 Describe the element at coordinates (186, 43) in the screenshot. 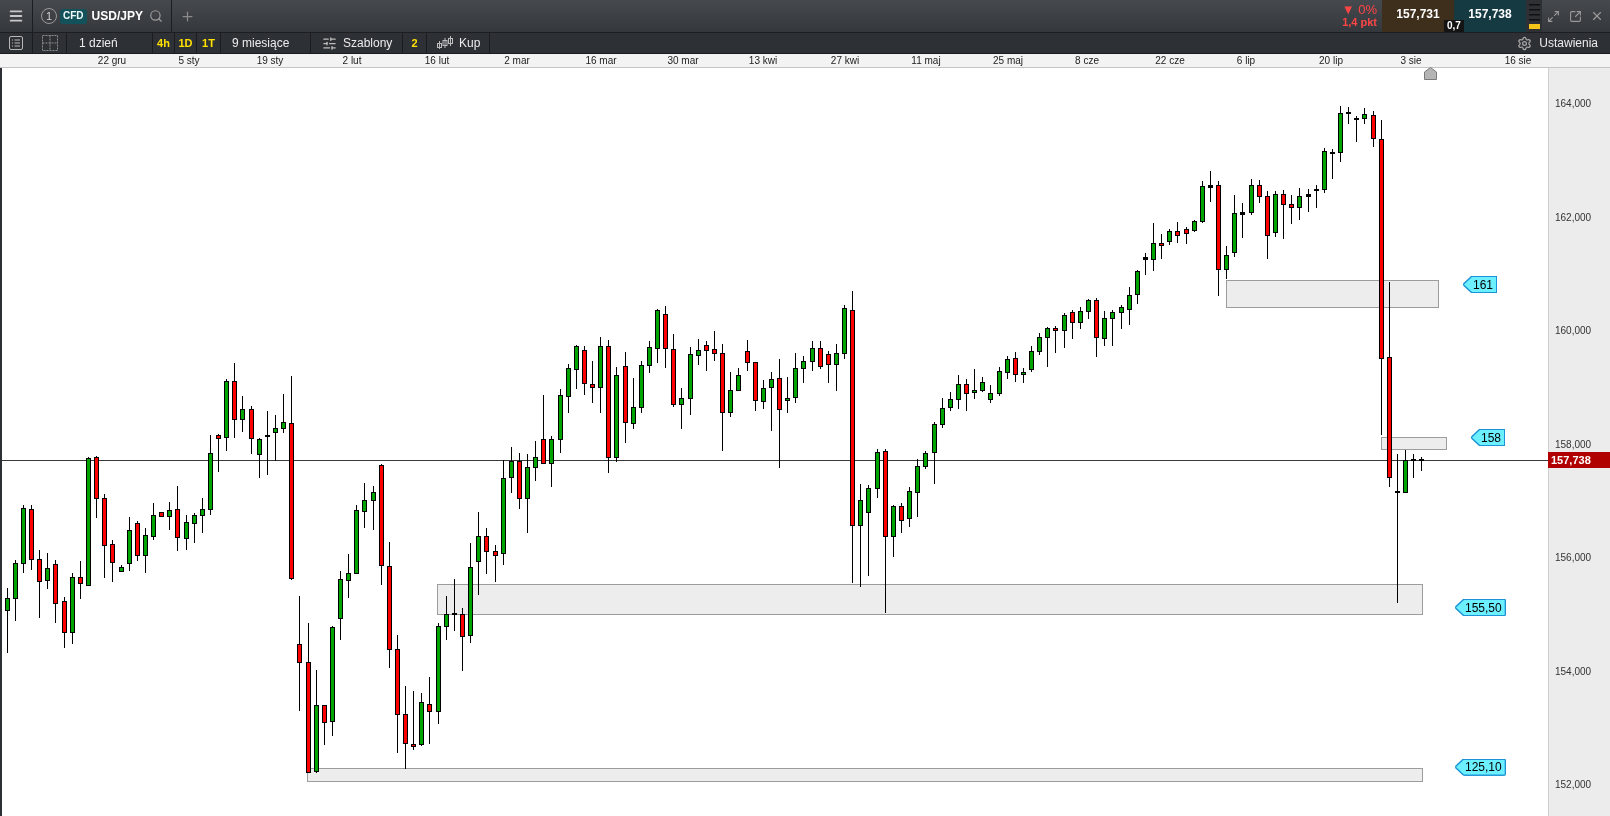

I see `interval-shortcut: 1D` at that location.